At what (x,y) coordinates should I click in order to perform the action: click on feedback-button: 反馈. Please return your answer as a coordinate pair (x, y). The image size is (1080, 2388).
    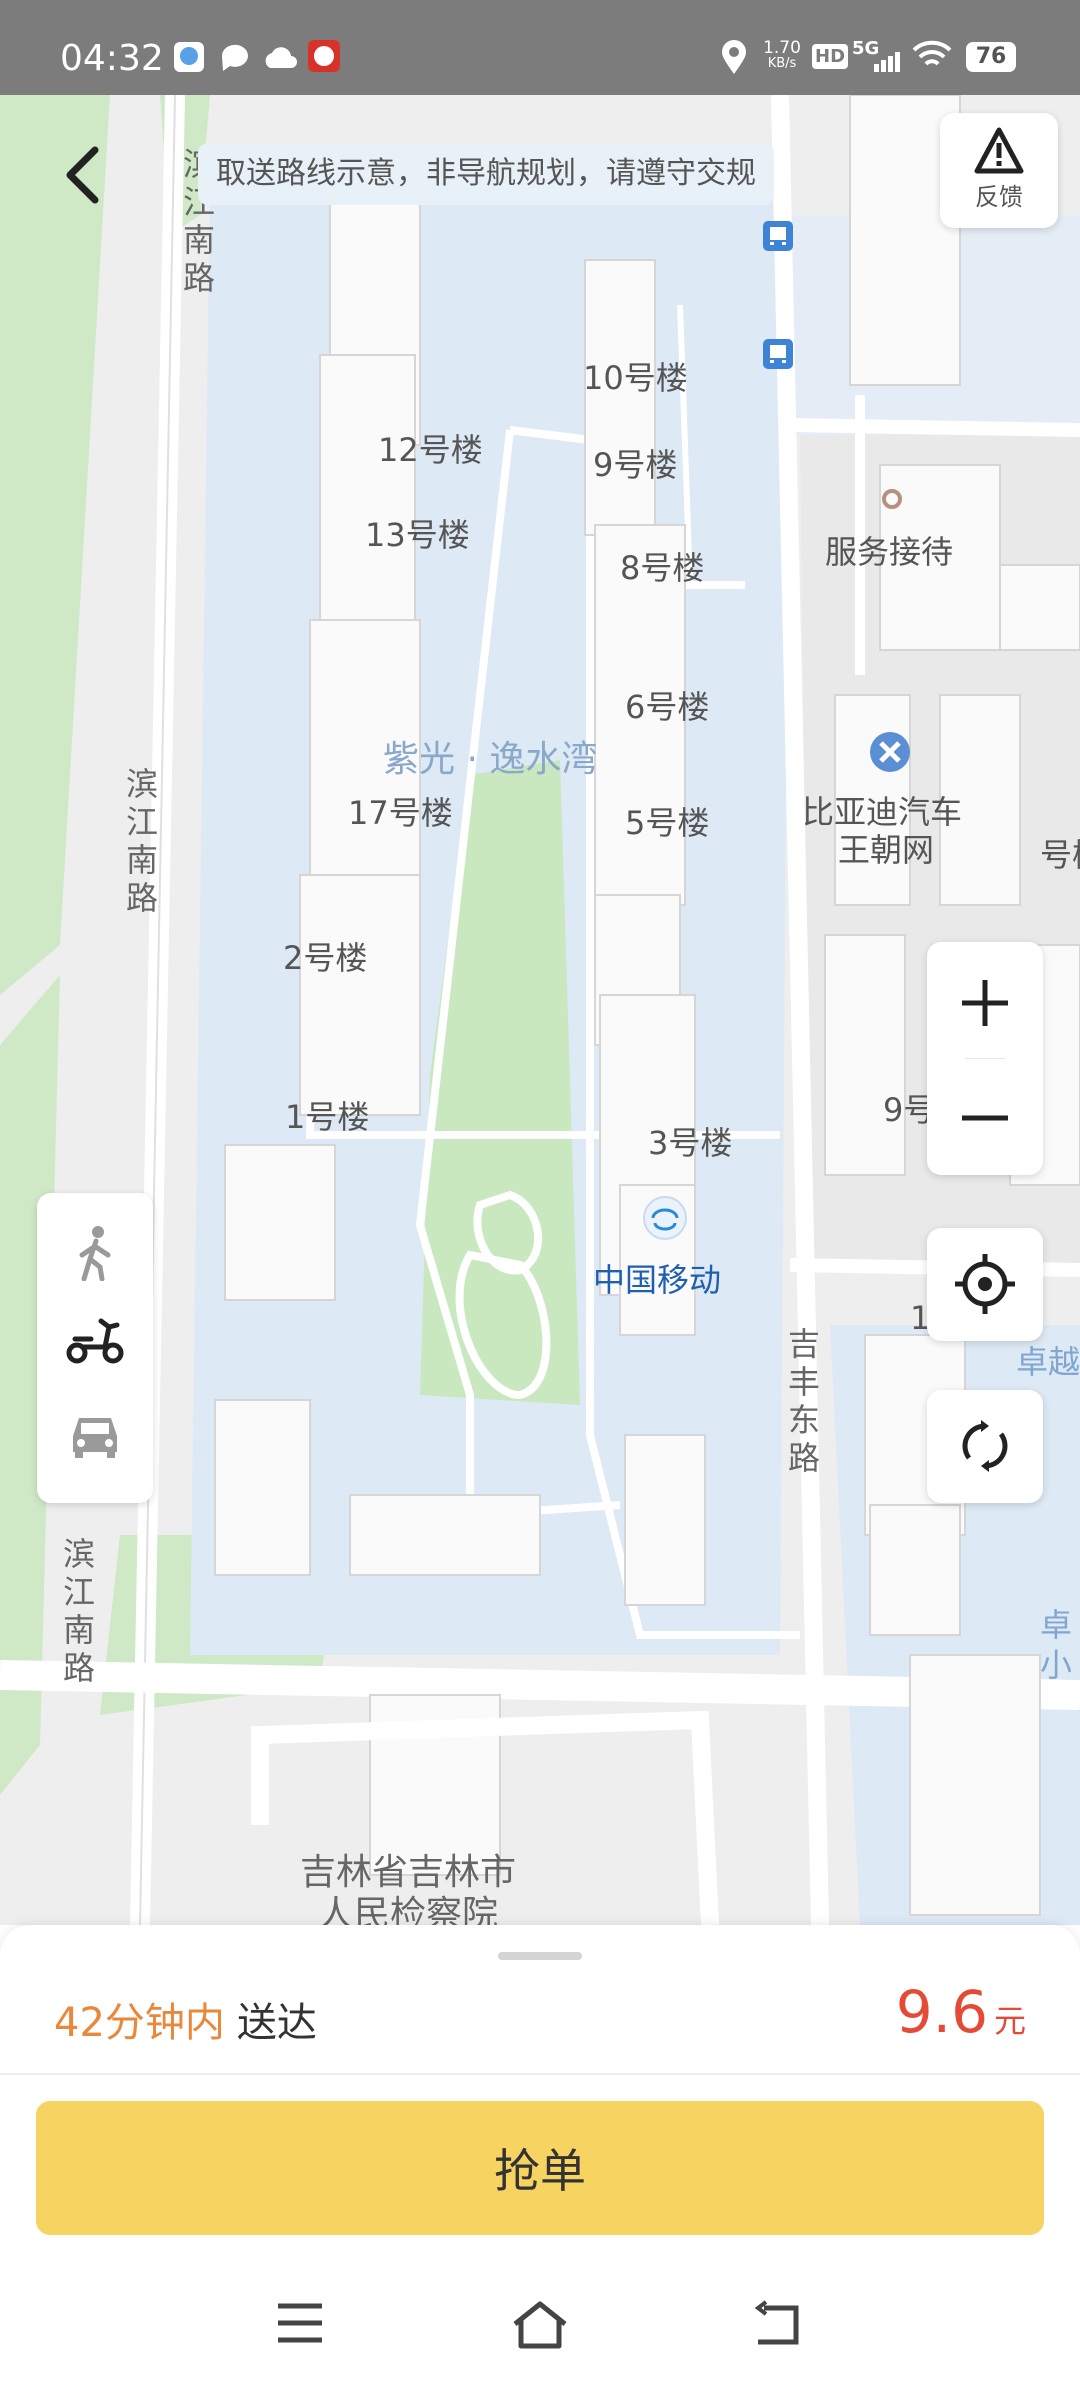
    Looking at the image, I should click on (999, 170).